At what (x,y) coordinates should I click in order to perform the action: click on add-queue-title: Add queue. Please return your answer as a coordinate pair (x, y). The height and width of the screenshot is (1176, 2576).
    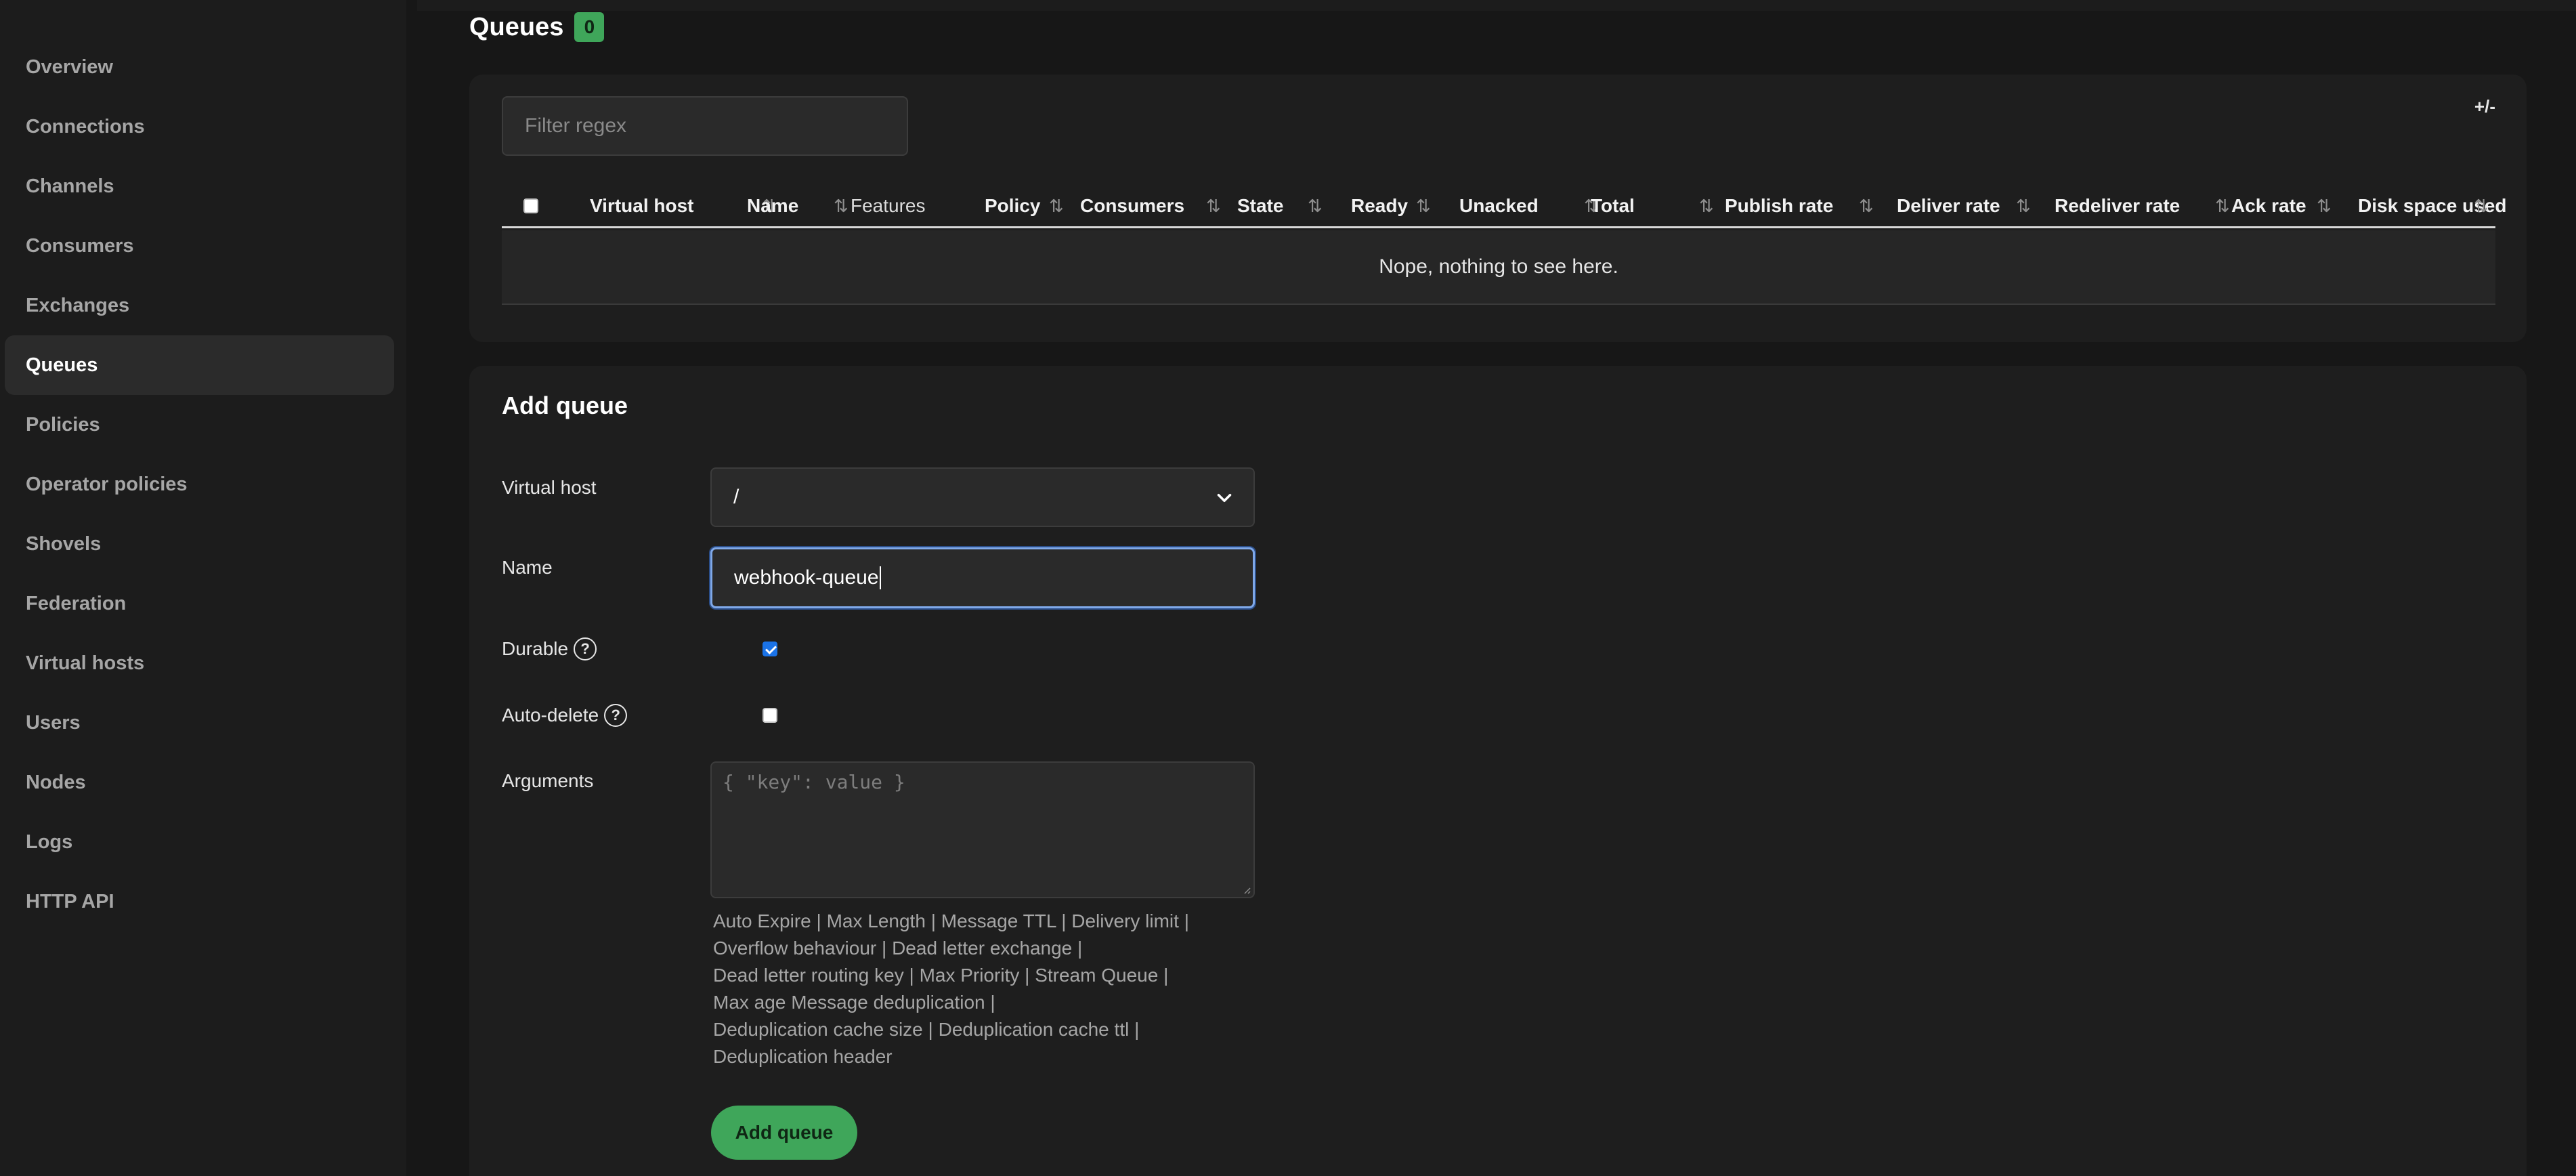
    Looking at the image, I should click on (565, 405).